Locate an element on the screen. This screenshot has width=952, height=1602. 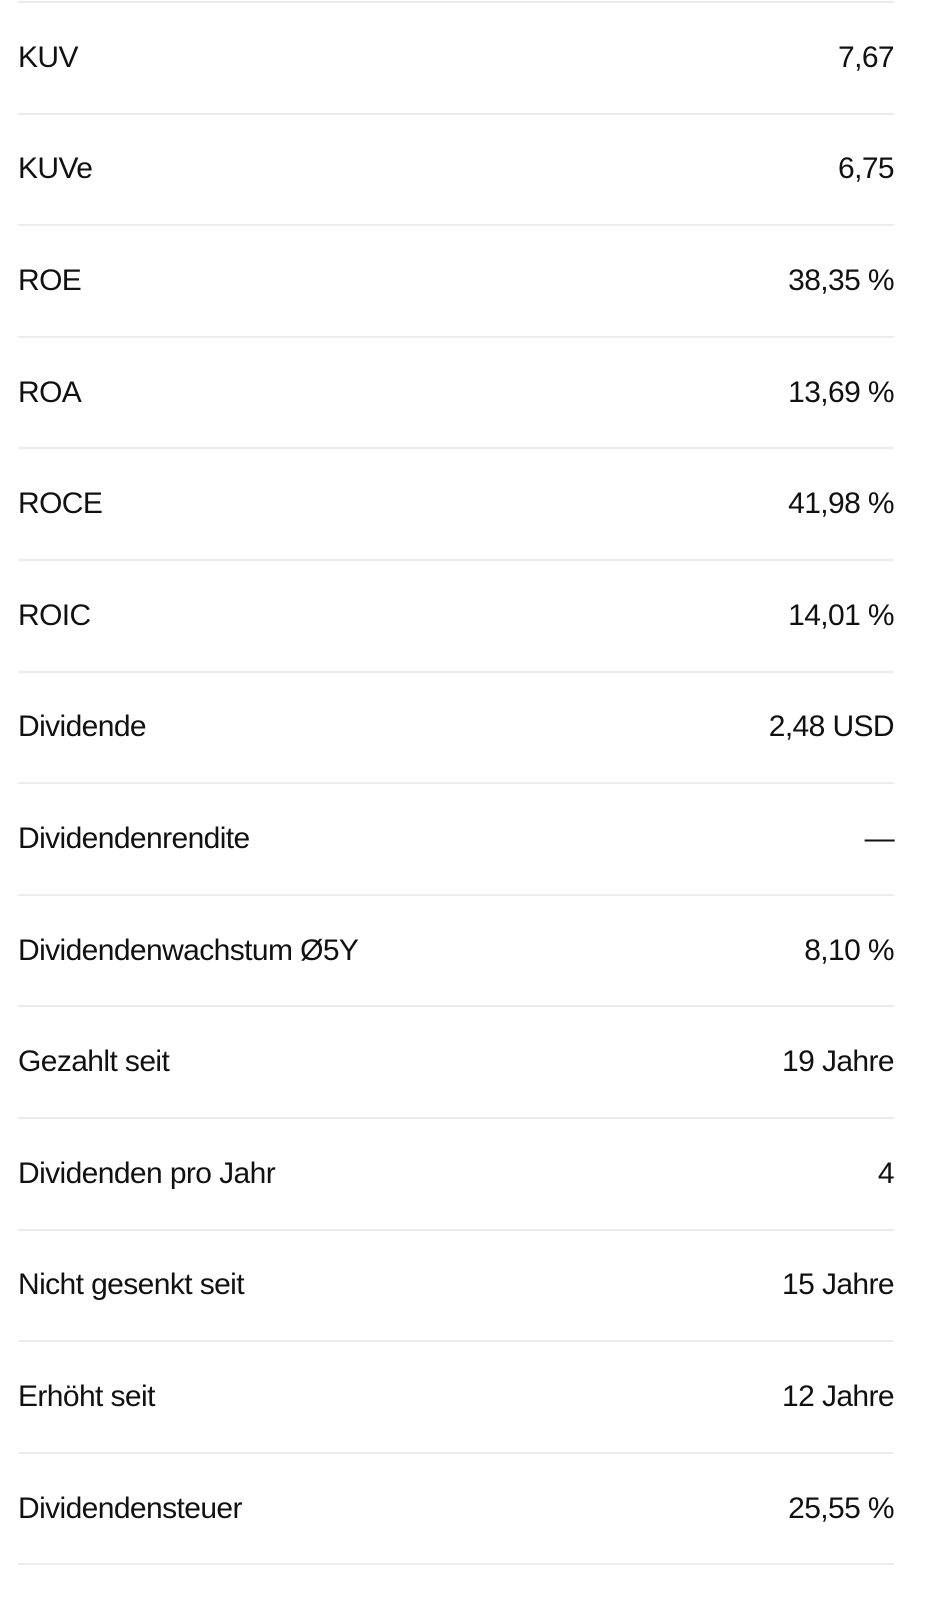
metric-label: Dividendenrendite is located at coordinates (134, 838).